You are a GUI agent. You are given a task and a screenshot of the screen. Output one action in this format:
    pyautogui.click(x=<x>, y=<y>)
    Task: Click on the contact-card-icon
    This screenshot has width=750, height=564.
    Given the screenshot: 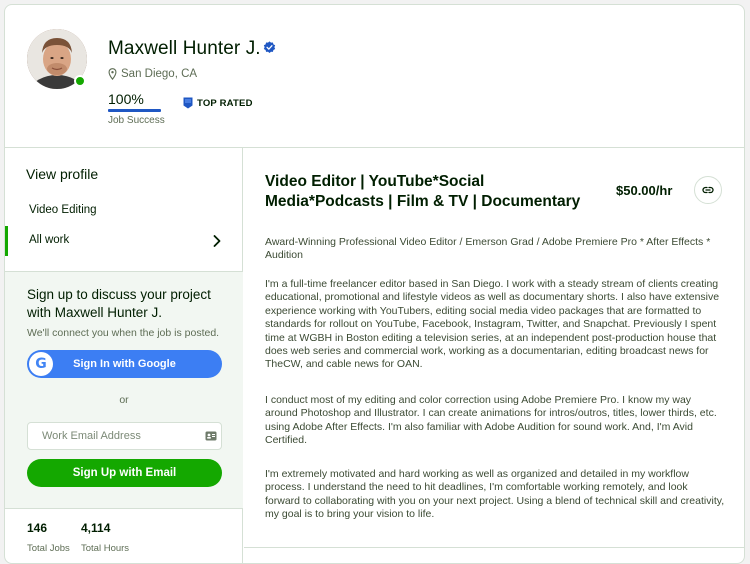 What is the action you would take?
    pyautogui.click(x=211, y=436)
    